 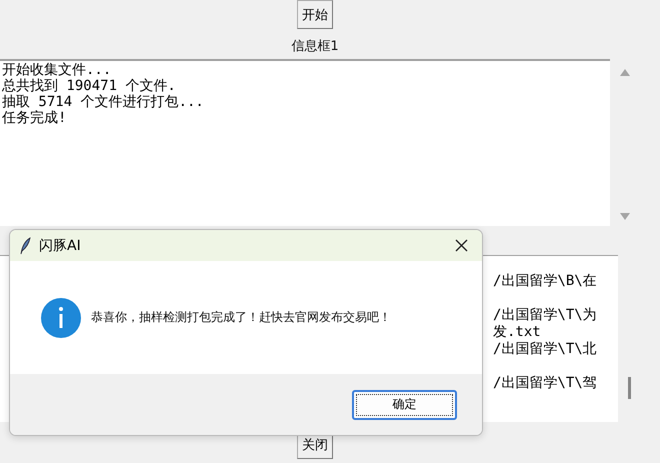 I want to click on file-path-line: /出国留学\T\驾, so click(x=545, y=383).